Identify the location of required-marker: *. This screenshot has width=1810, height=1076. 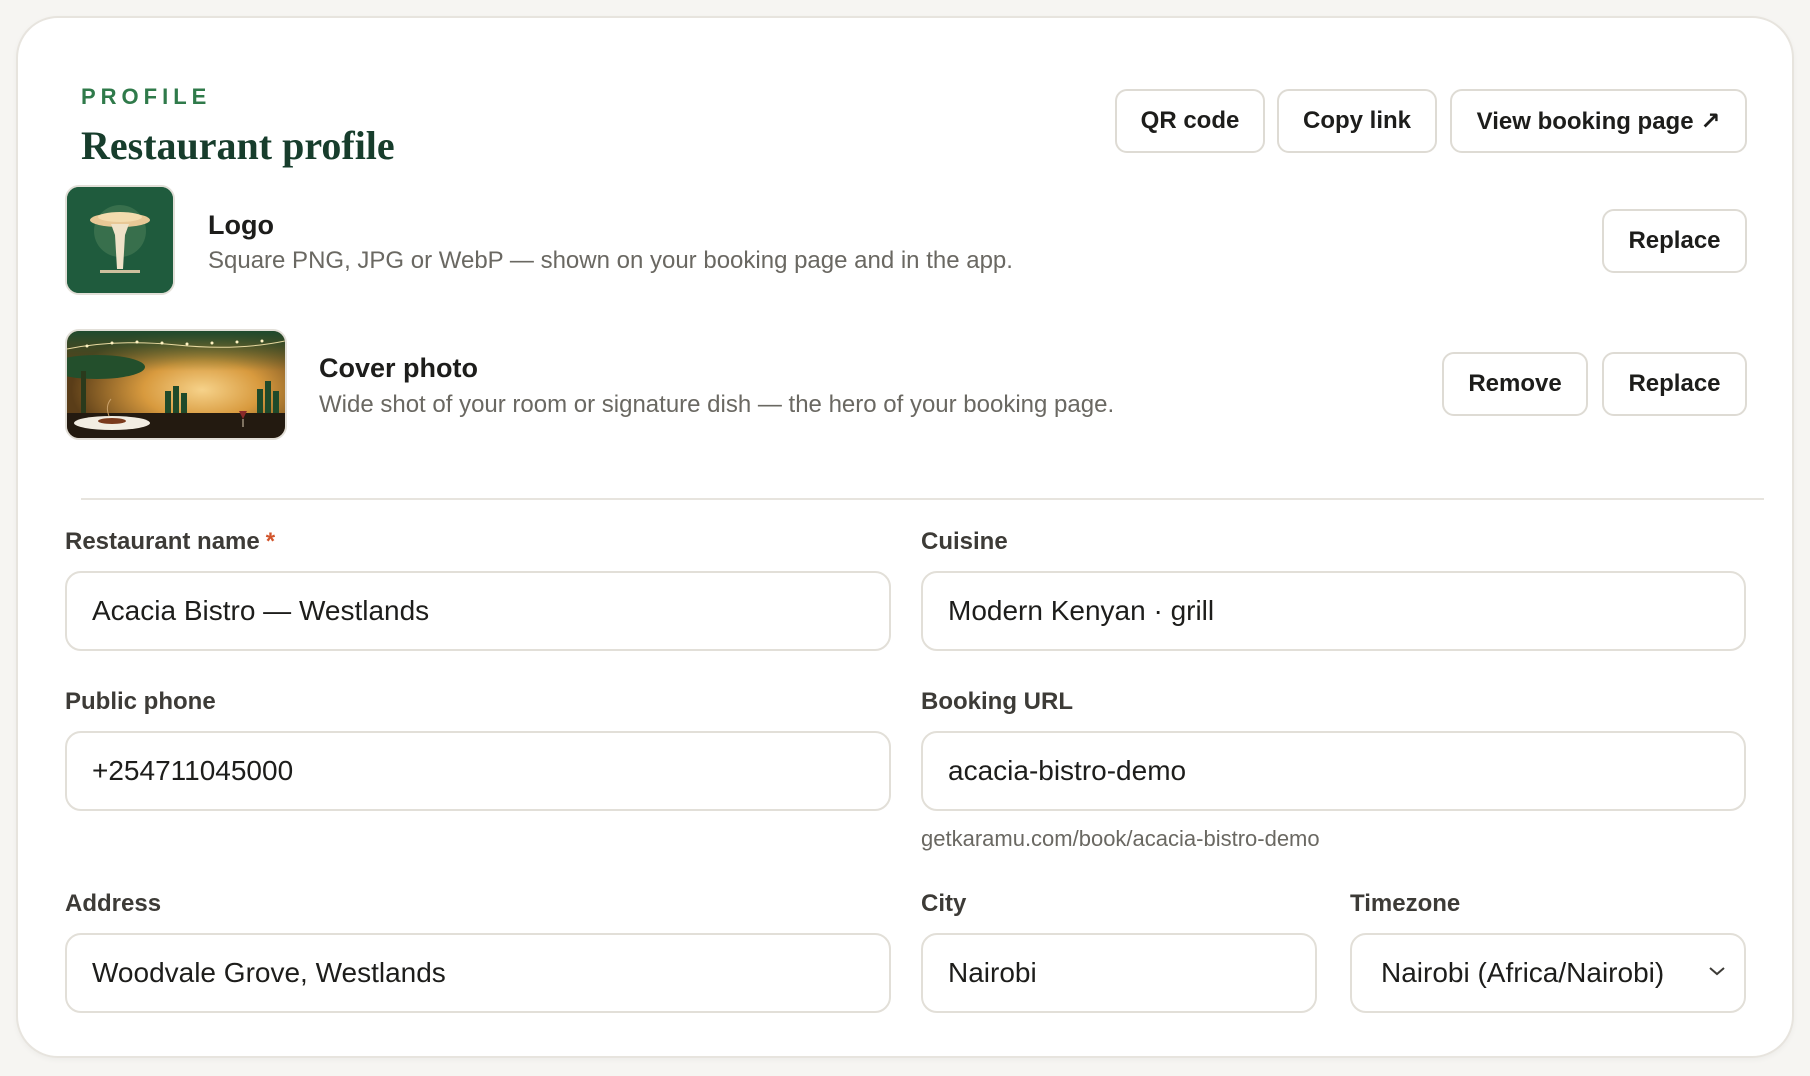
(270, 541).